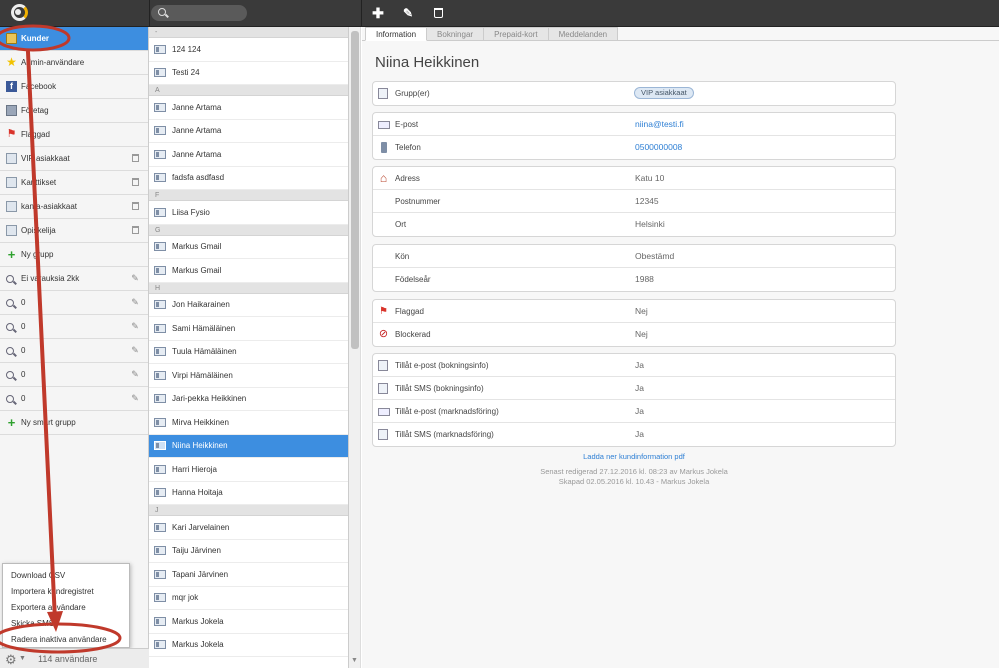 Image resolution: width=999 pixels, height=668 pixels. I want to click on contact-list-item: Jari-pekka Heikkinen, so click(248, 399).